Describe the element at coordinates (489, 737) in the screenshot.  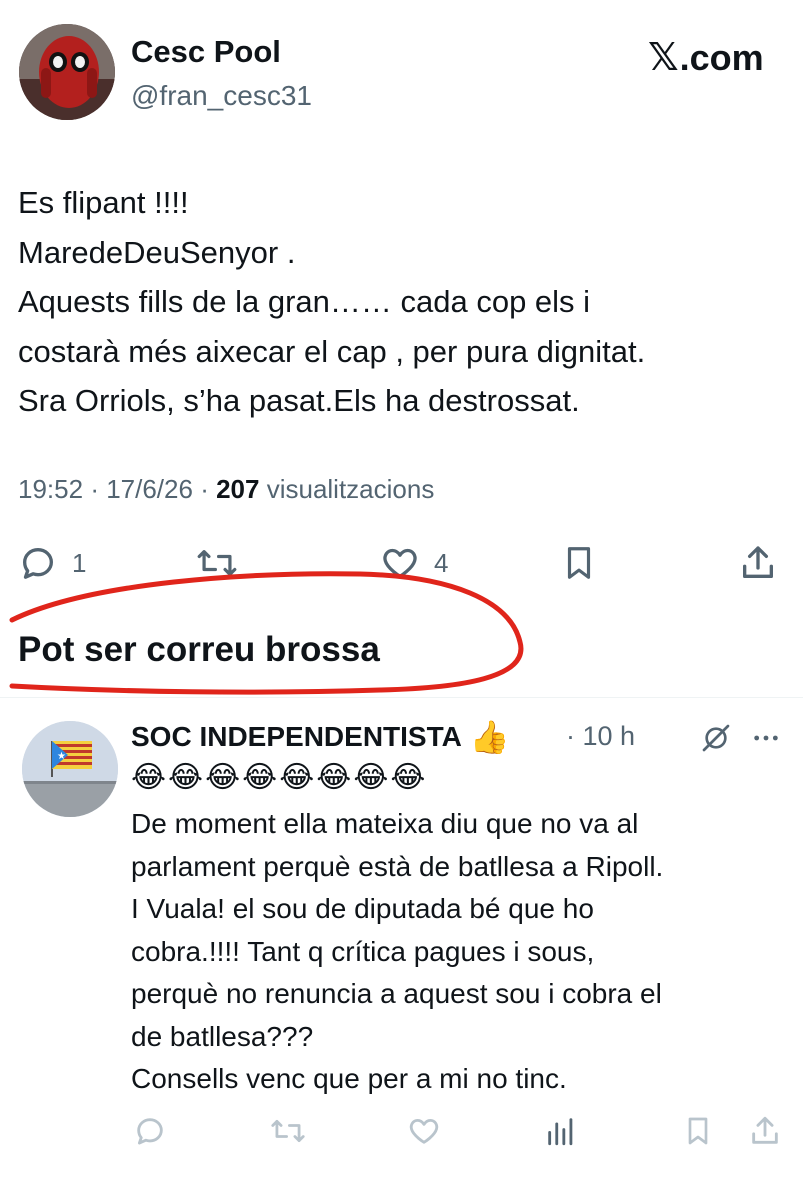
I see `thumbs-up-emoji: 👍` at that location.